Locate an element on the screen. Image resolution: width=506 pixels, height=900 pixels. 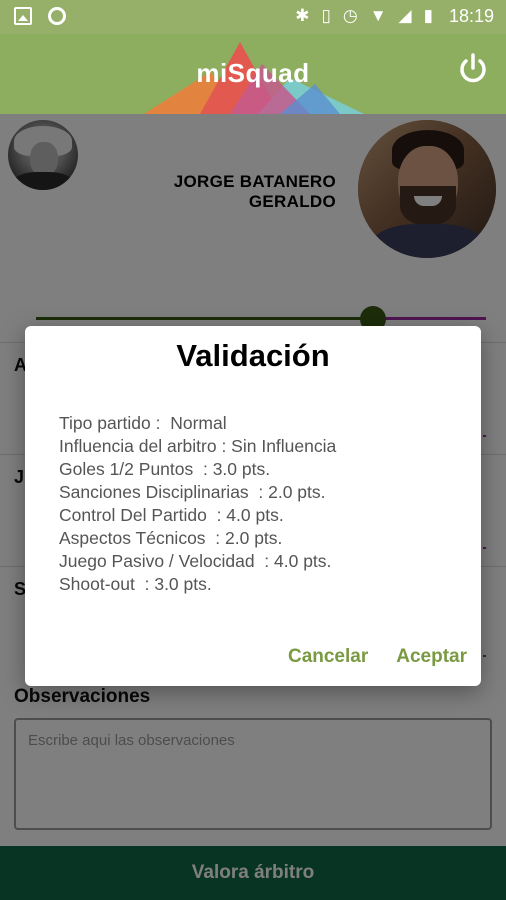
bluetooth-icon: ✱ is located at coordinates (302, 15).